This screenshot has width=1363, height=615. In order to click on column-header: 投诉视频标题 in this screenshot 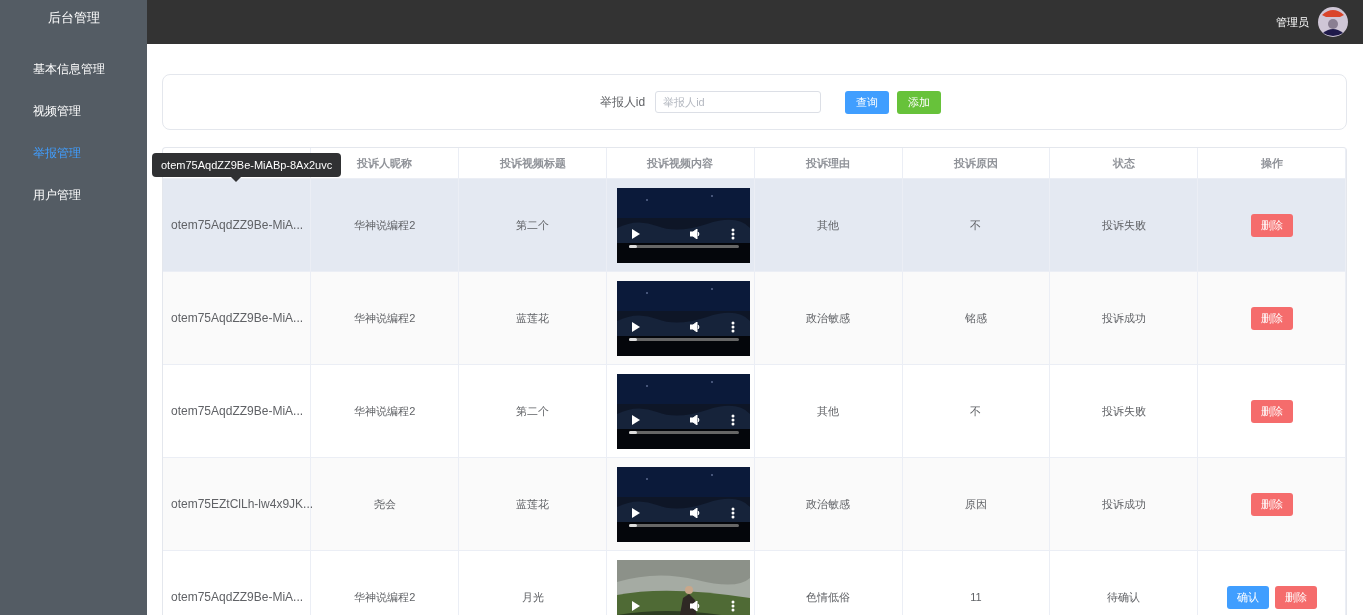, I will do `click(532, 163)`.